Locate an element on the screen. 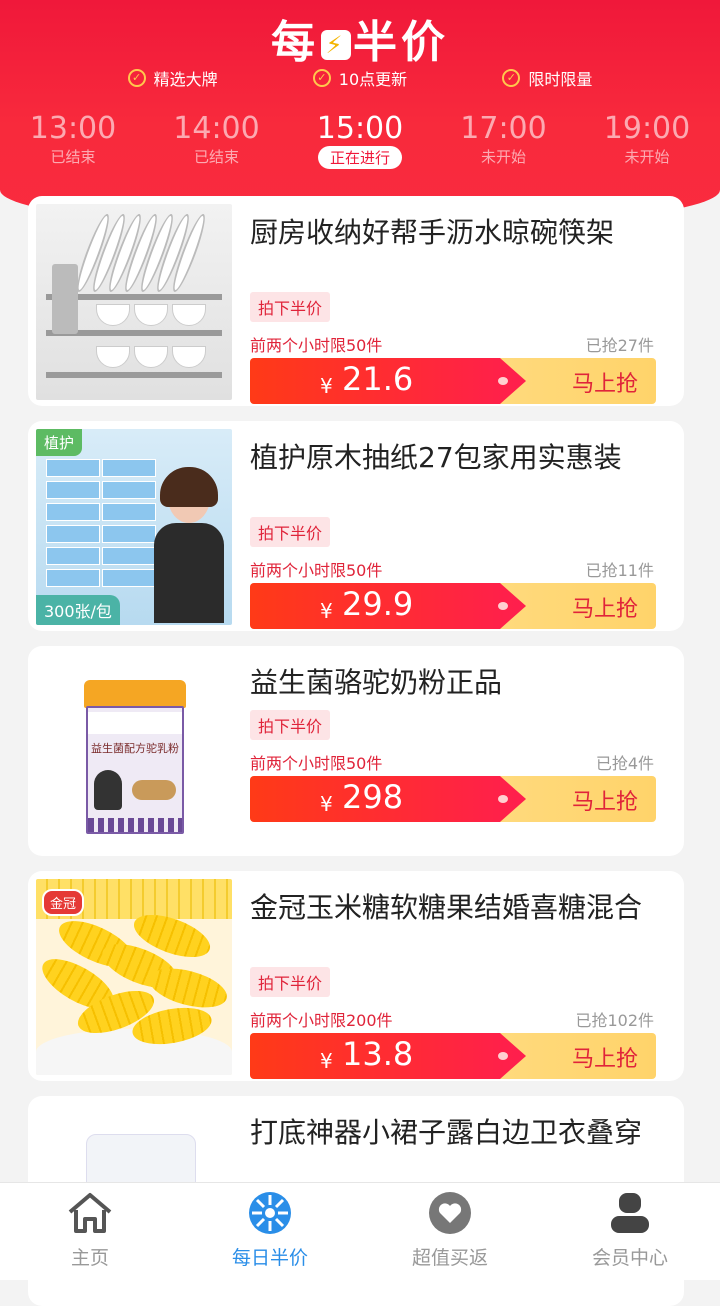 This screenshot has width=720, height=1306. product-image: 金冠 is located at coordinates (134, 977).